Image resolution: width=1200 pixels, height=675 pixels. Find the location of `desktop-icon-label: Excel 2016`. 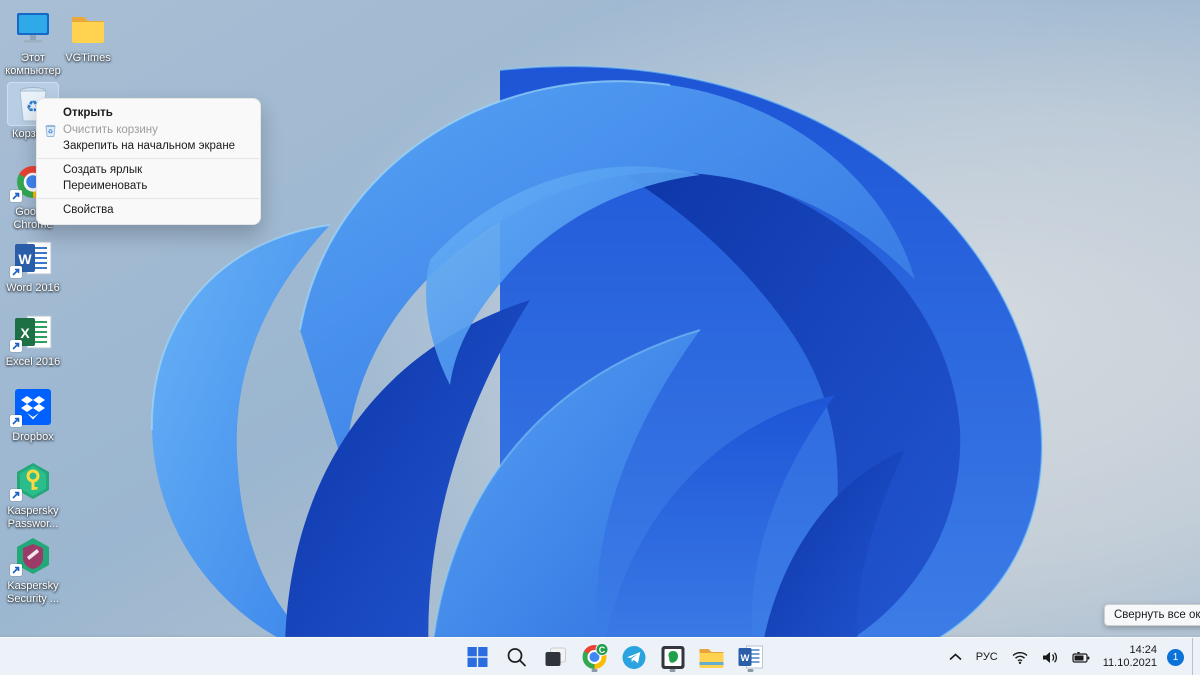

desktop-icon-label: Excel 2016 is located at coordinates (33, 362).